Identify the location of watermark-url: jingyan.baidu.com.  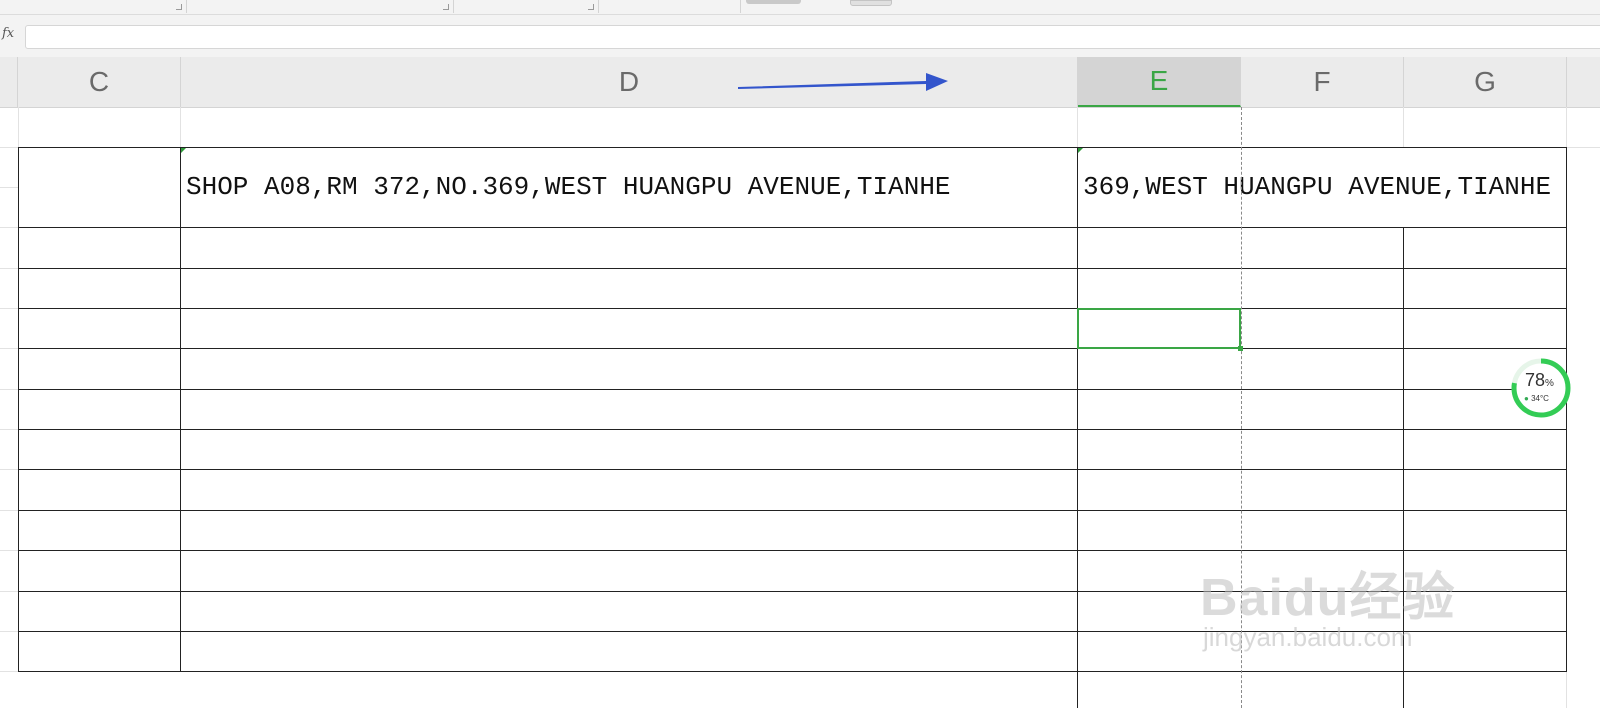
(1308, 637).